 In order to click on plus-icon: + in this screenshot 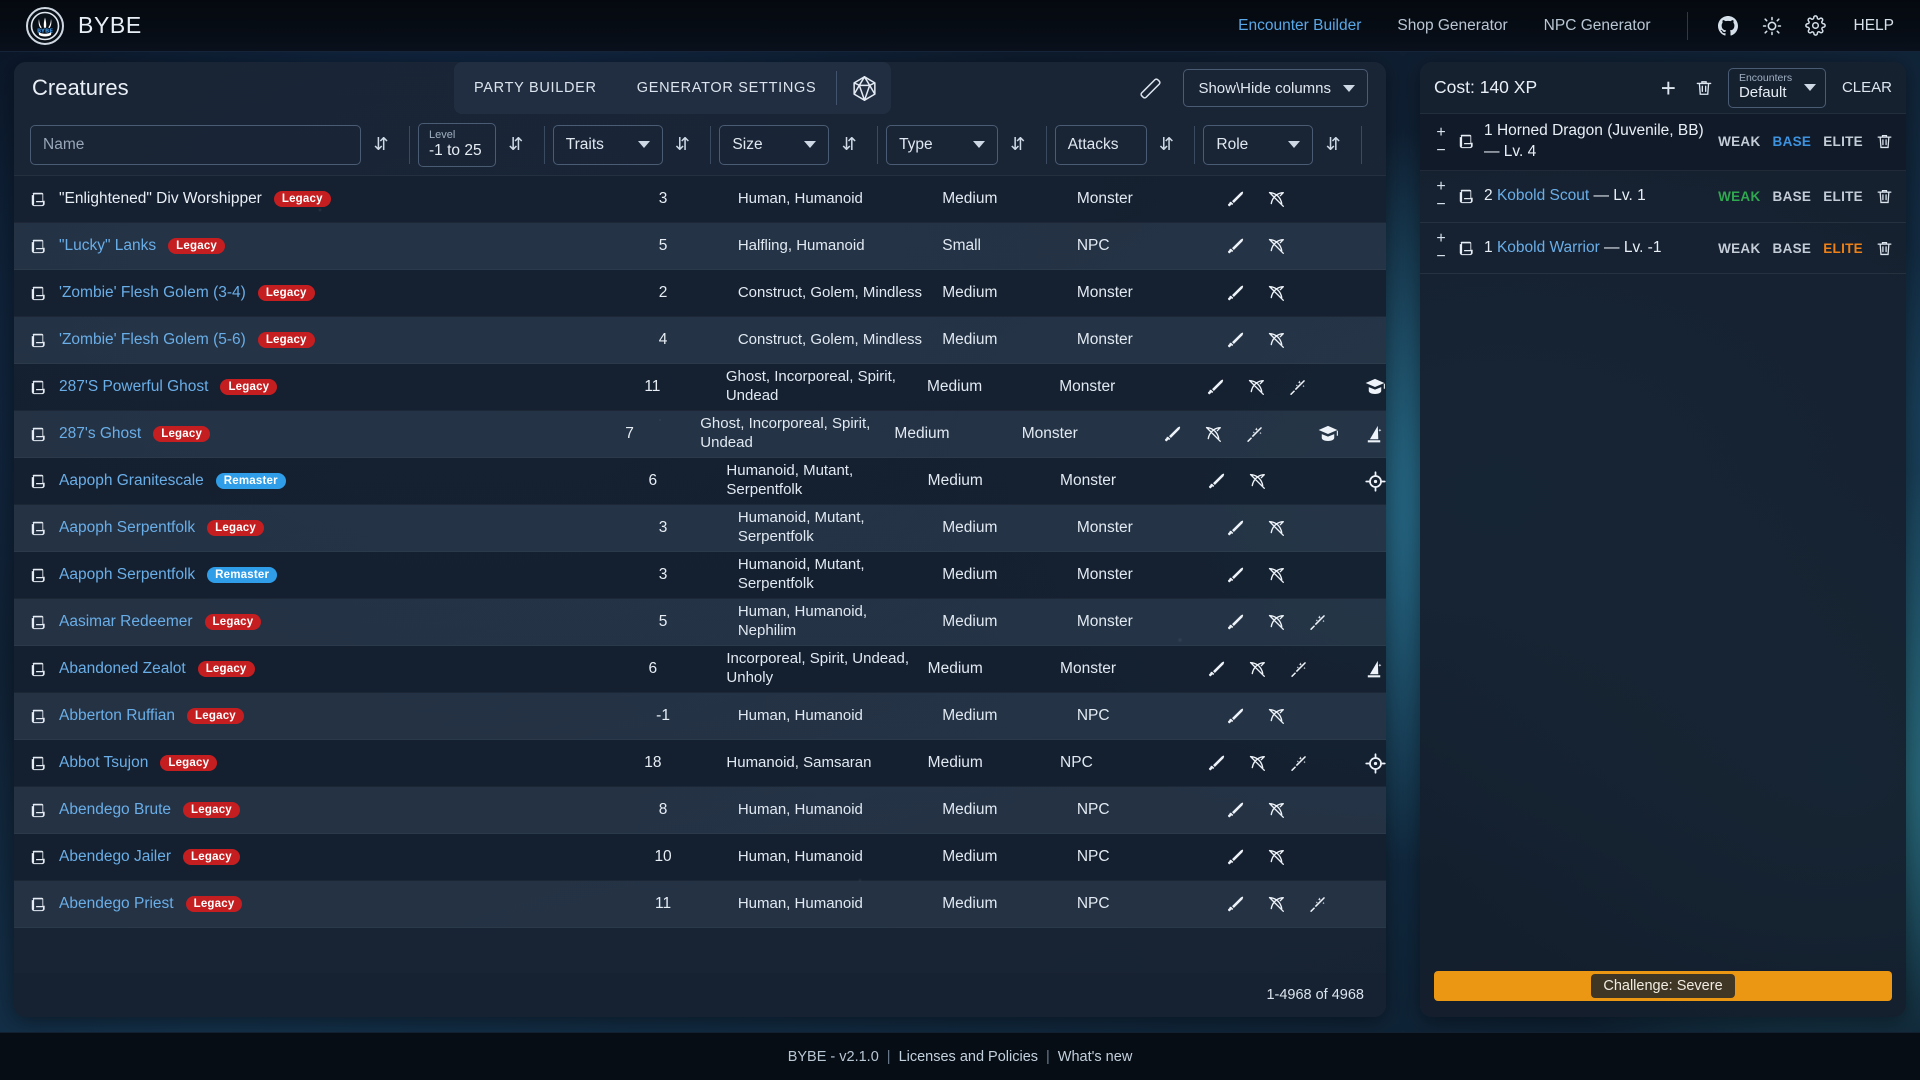, I will do `click(1668, 88)`.